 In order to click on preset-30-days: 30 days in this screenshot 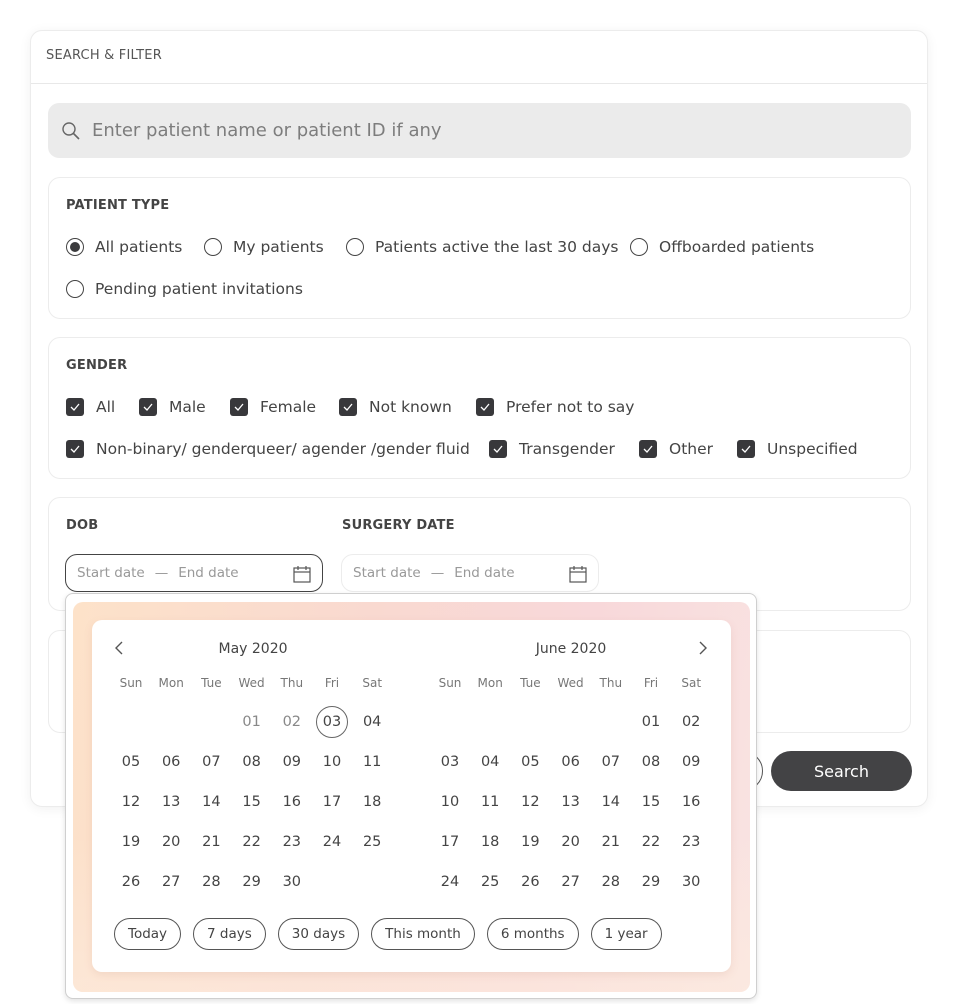, I will do `click(318, 934)`.